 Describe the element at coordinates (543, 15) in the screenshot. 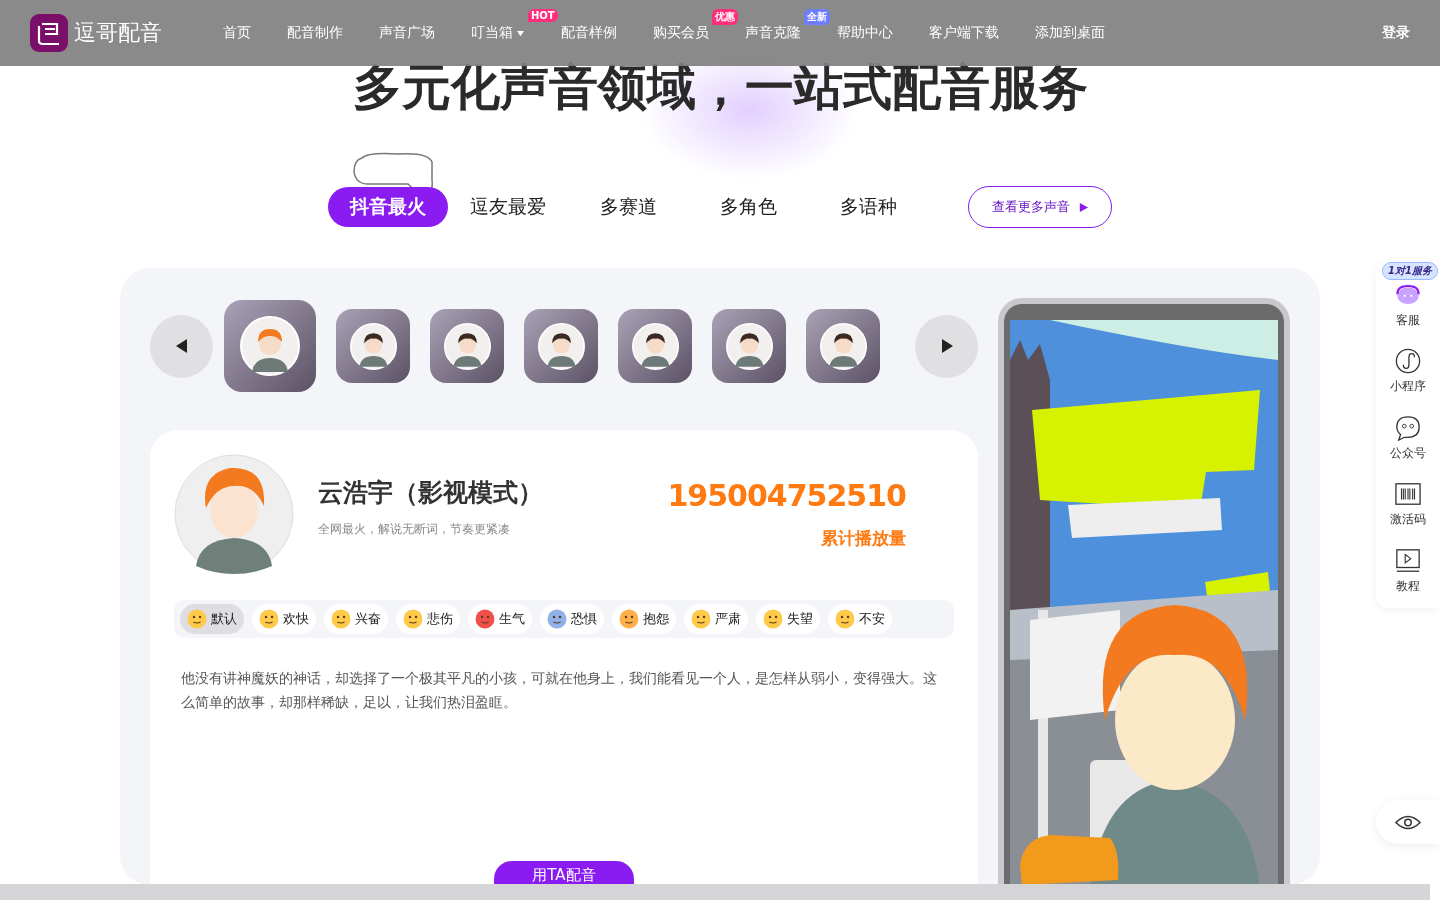

I see `nav-badge: HOT` at that location.